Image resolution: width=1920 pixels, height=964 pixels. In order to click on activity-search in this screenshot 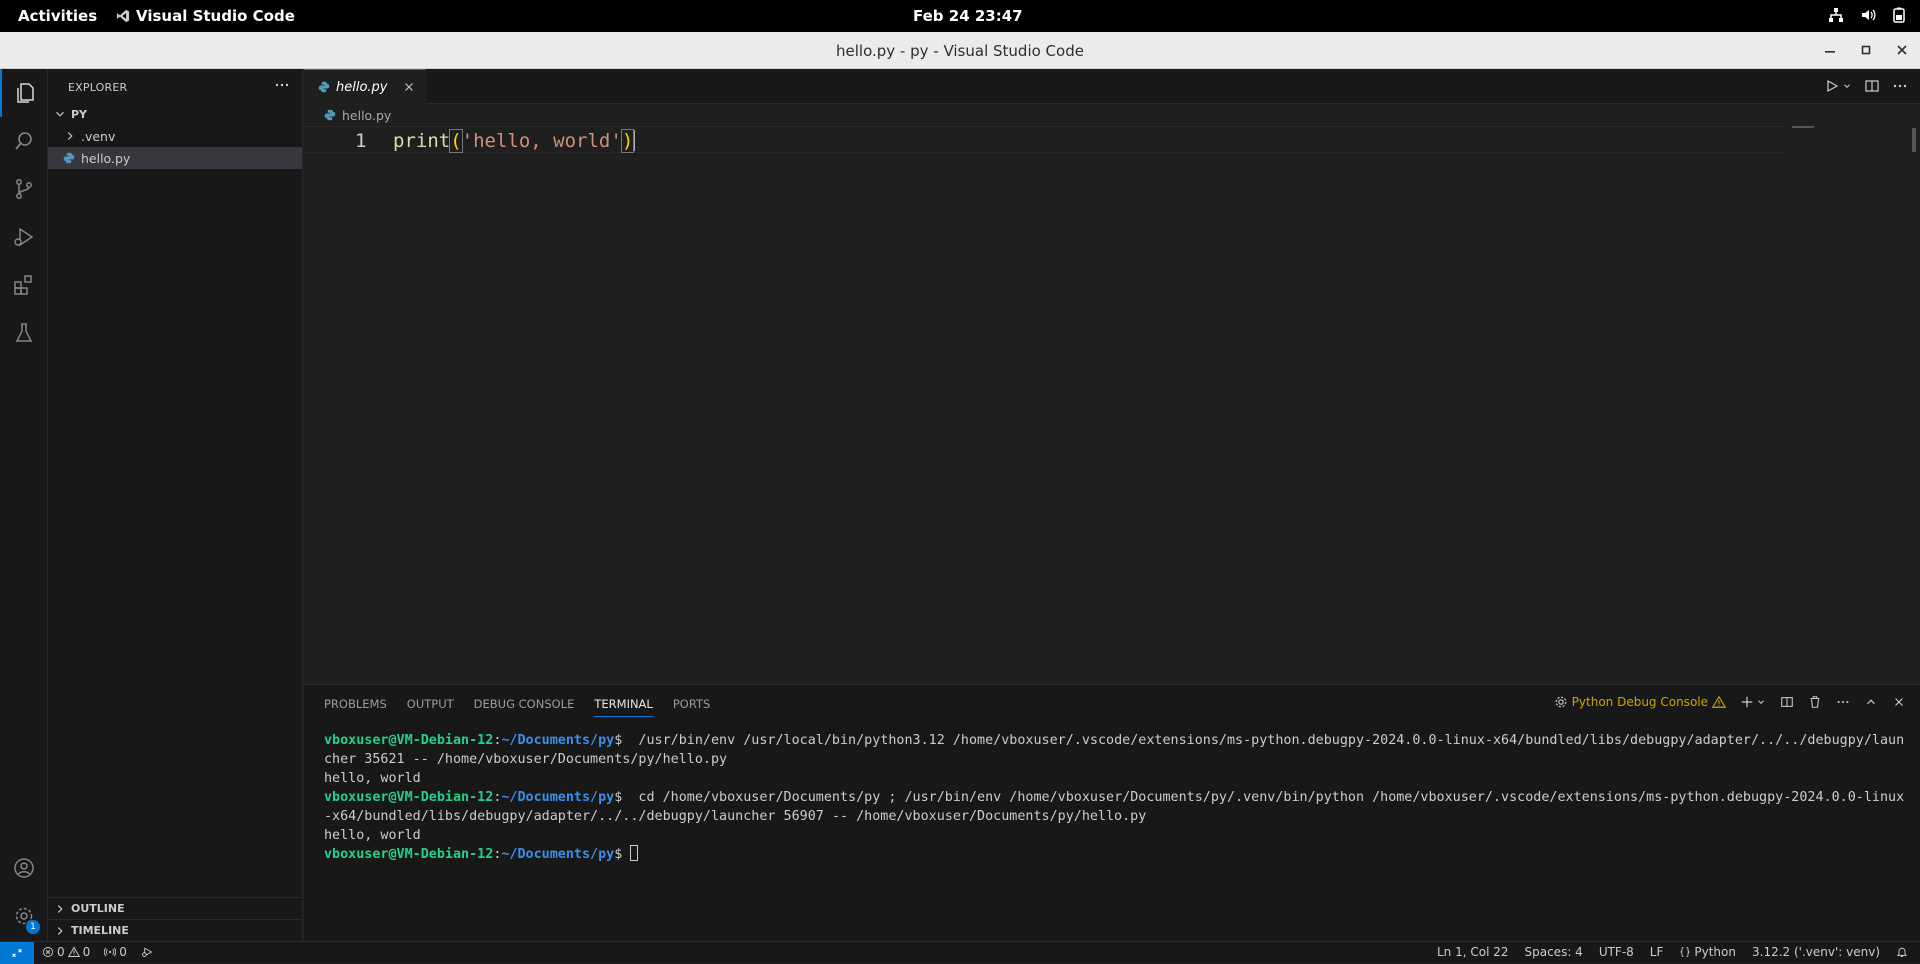, I will do `click(24, 141)`.